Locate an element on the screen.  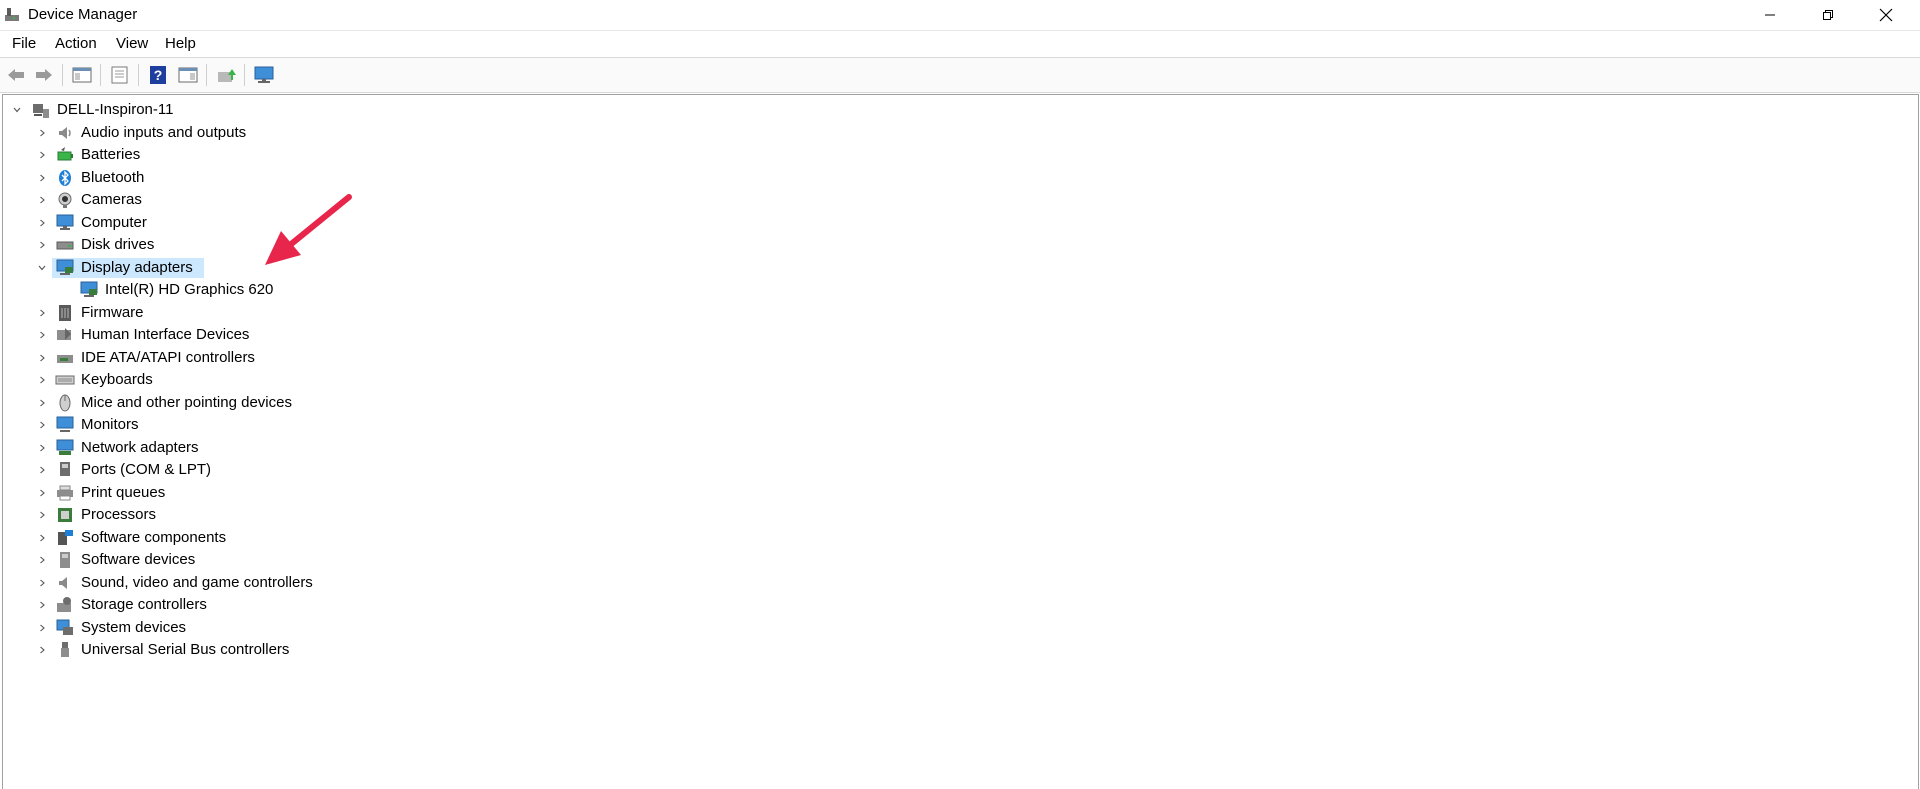
toolbar: ? is located at coordinates (960, 75).